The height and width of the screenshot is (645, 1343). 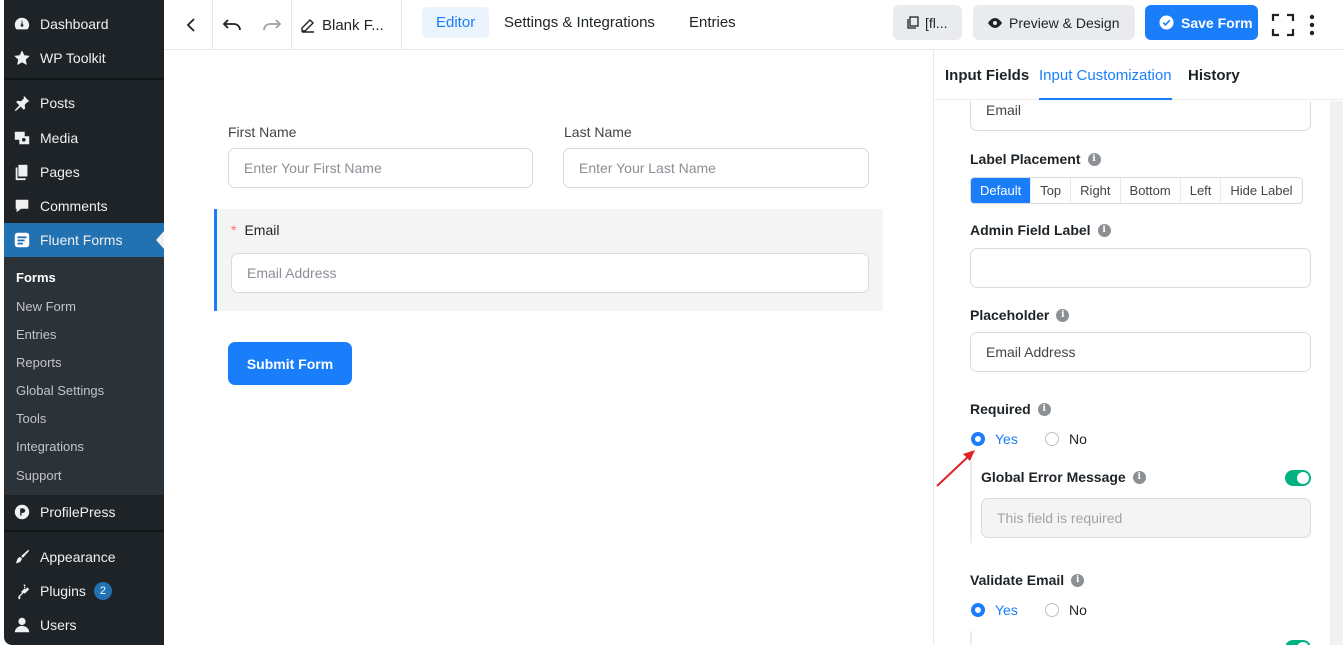 I want to click on menu-pages: Pages, so click(x=84, y=172).